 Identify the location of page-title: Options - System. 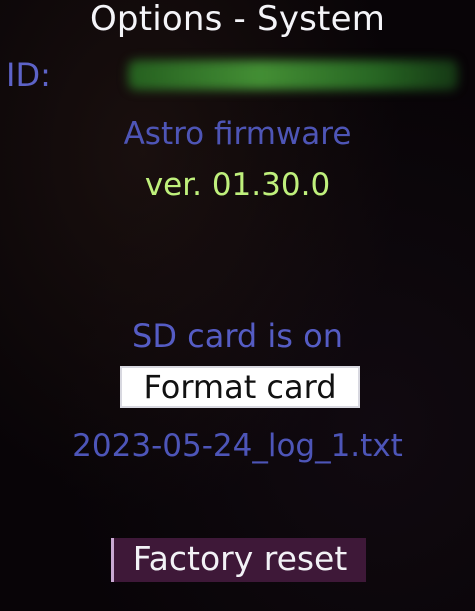
(237, 19).